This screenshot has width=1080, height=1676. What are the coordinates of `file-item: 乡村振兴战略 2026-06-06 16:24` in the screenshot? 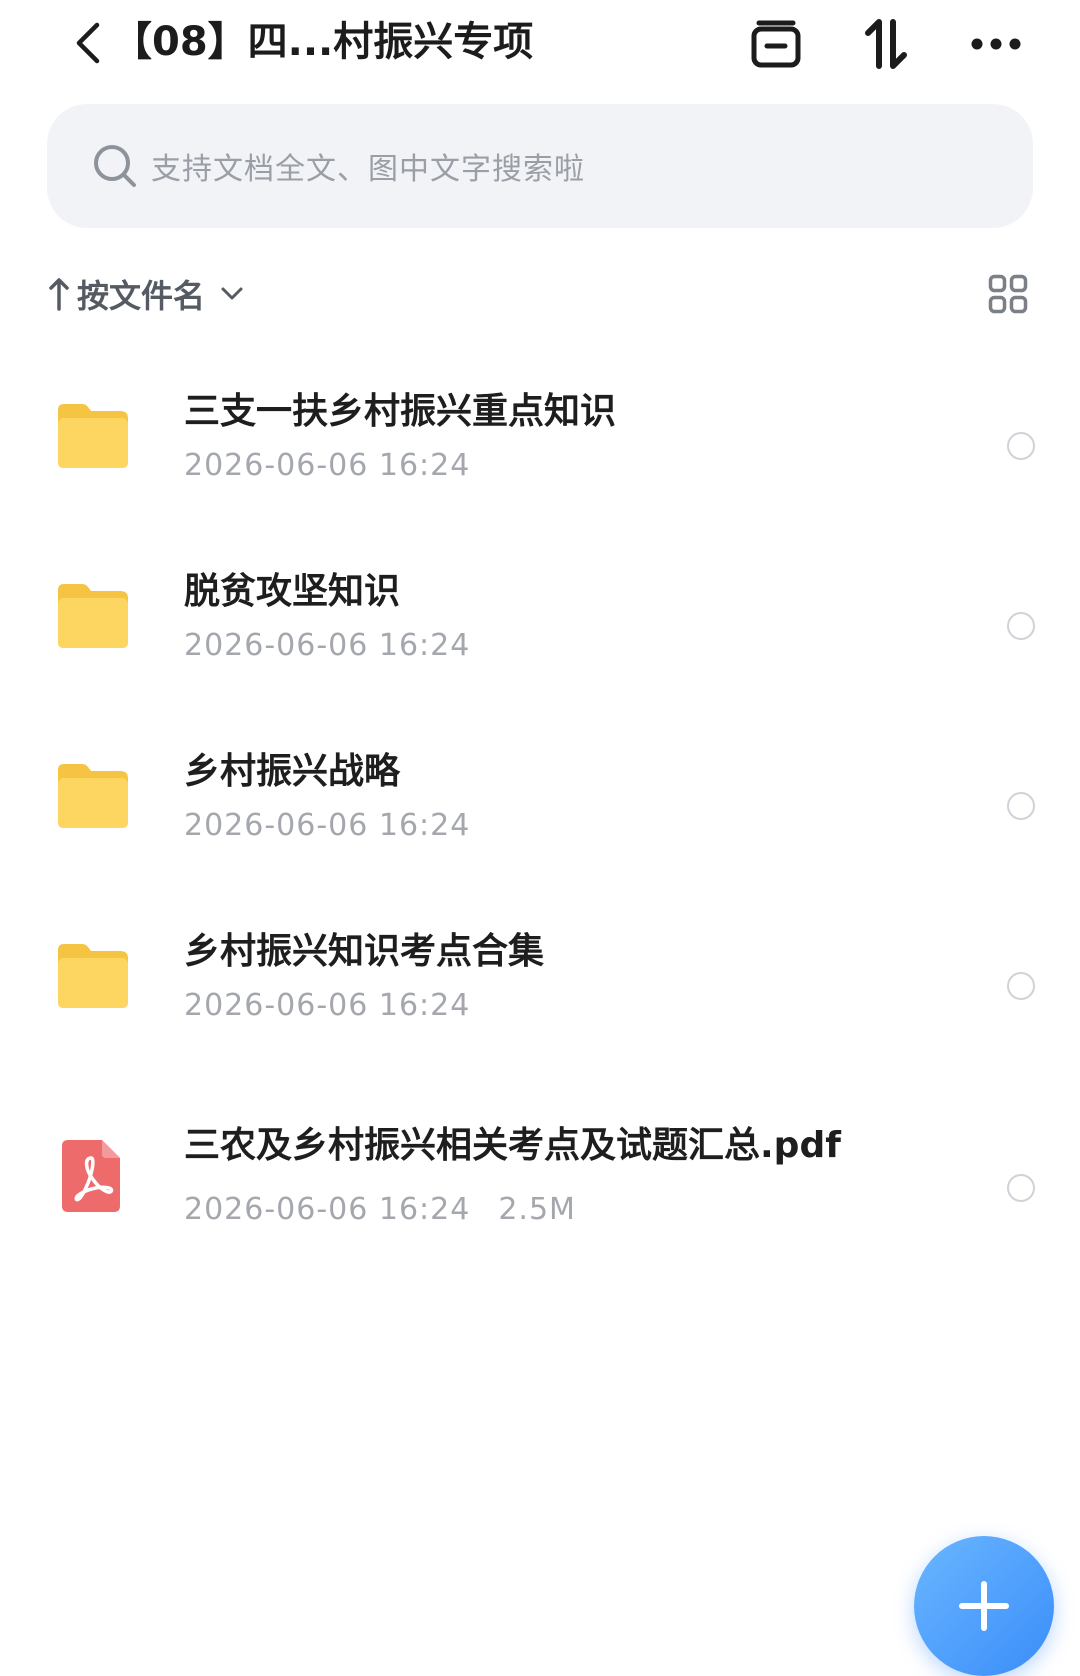 It's located at (540, 790).